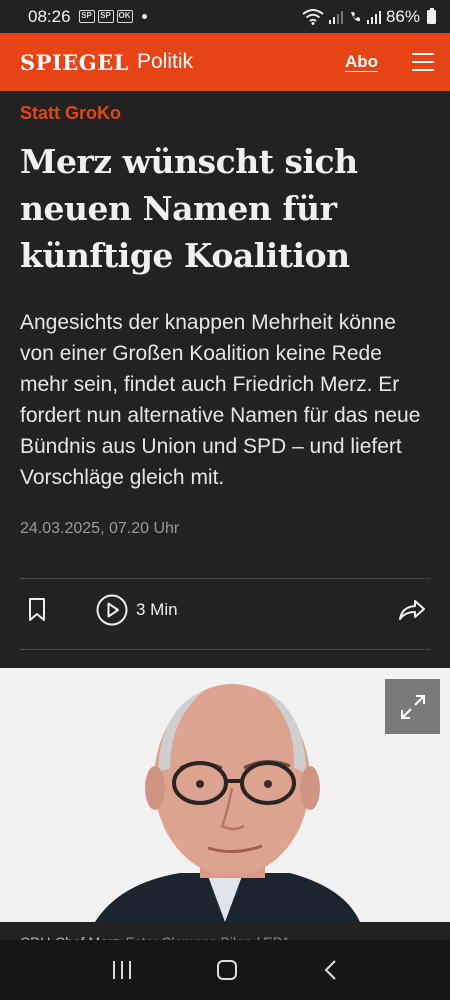 This screenshot has height=1000, width=450. I want to click on system-nav-bar, so click(225, 970).